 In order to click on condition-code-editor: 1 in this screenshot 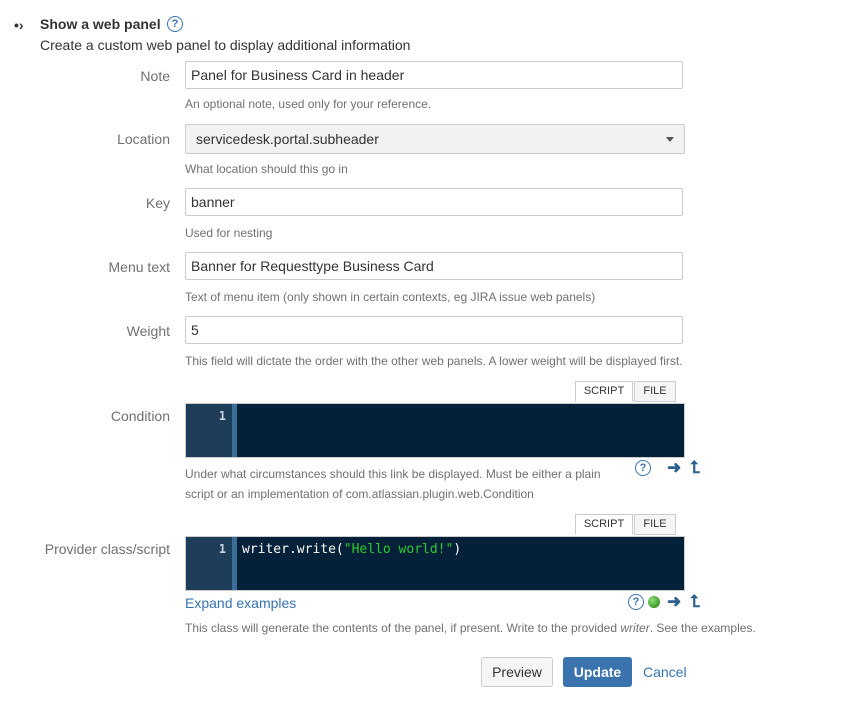, I will do `click(435, 430)`.